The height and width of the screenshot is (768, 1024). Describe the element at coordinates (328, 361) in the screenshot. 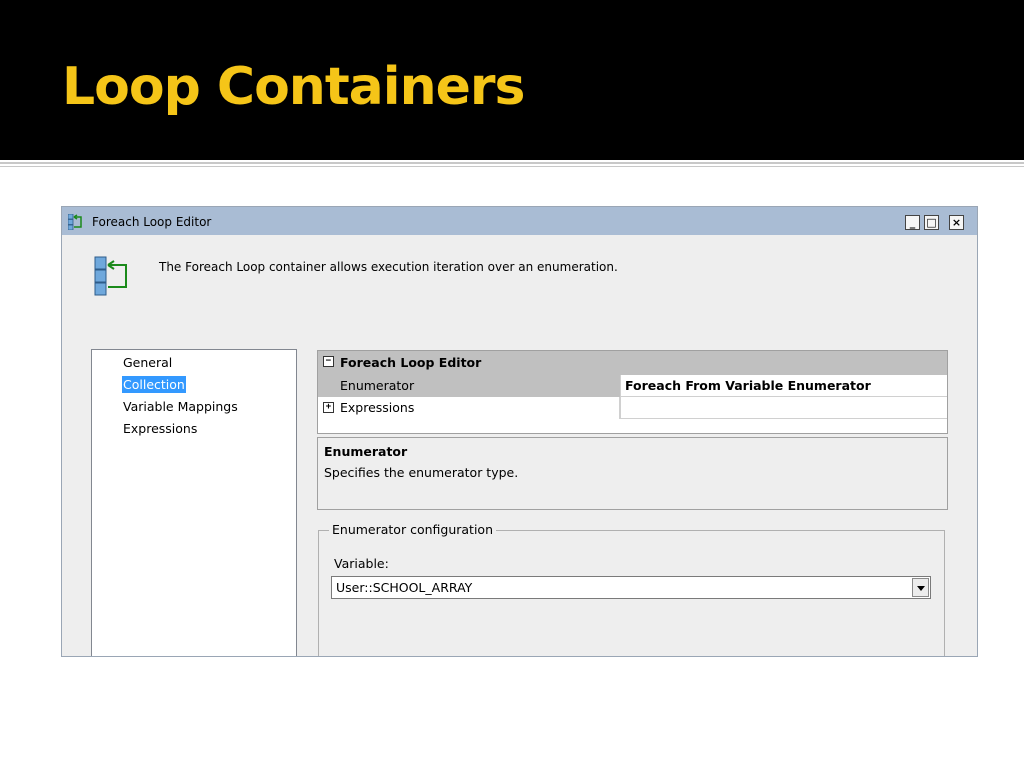

I see `collapse-icon: −` at that location.